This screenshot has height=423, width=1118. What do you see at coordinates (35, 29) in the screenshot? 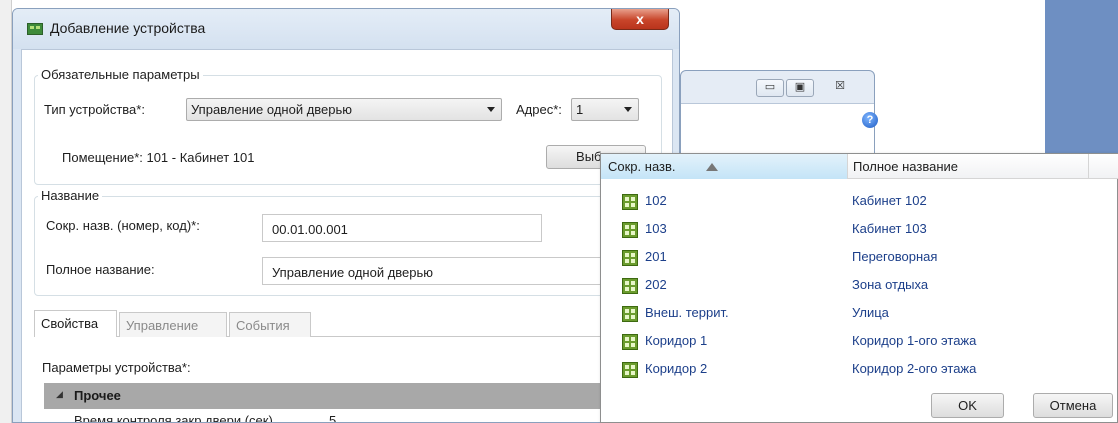
I see `device-icon` at bounding box center [35, 29].